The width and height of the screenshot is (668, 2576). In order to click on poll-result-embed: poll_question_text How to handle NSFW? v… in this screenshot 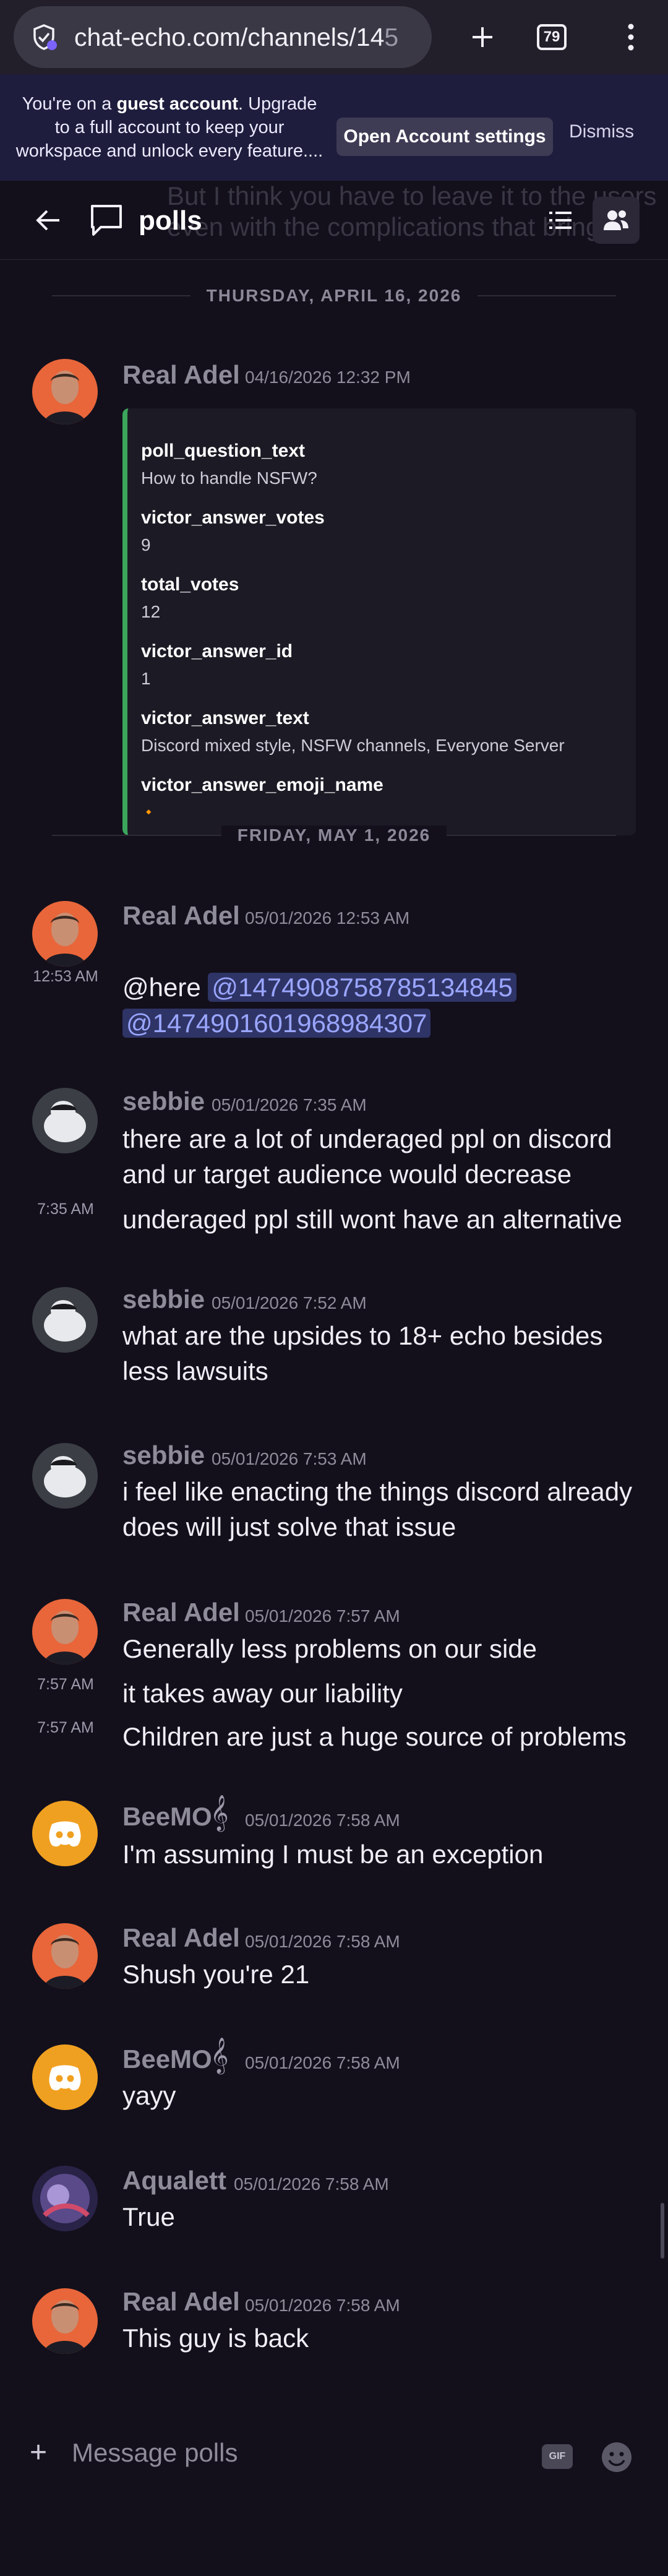, I will do `click(379, 621)`.